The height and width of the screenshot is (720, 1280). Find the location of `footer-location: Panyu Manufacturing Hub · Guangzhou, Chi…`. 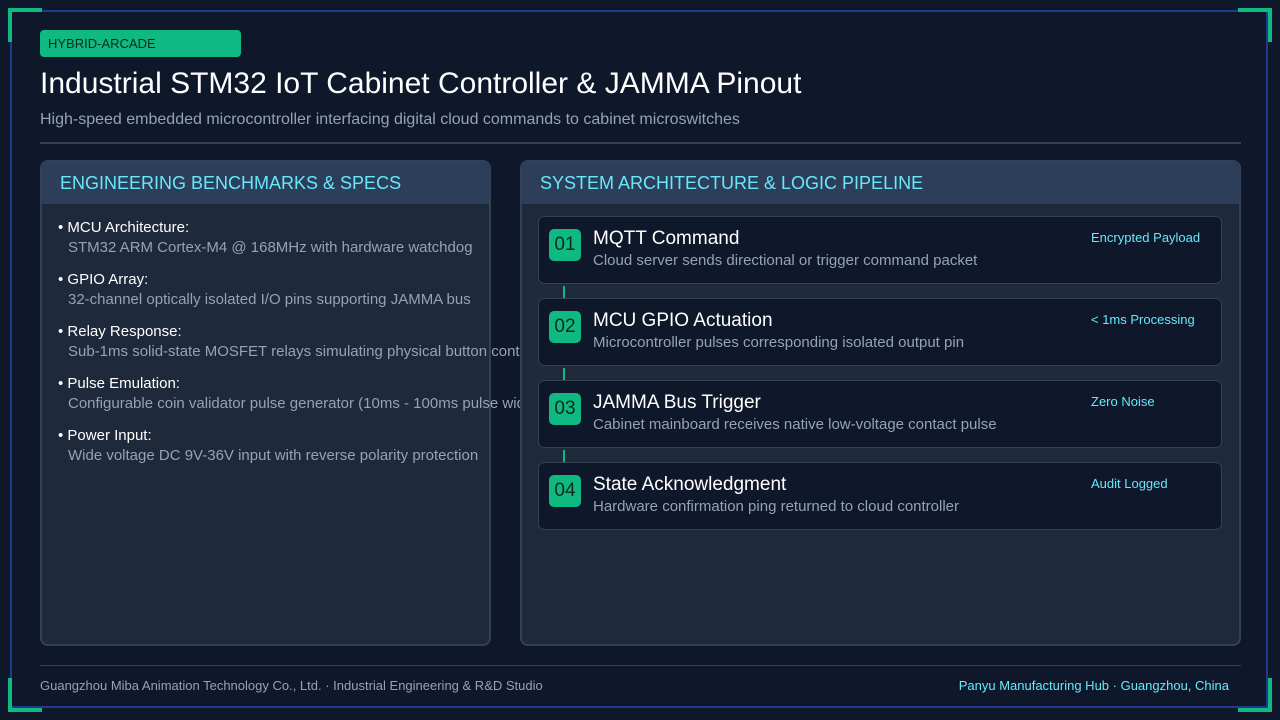

footer-location: Panyu Manufacturing Hub · Guangzhou, Chi… is located at coordinates (1093, 685).